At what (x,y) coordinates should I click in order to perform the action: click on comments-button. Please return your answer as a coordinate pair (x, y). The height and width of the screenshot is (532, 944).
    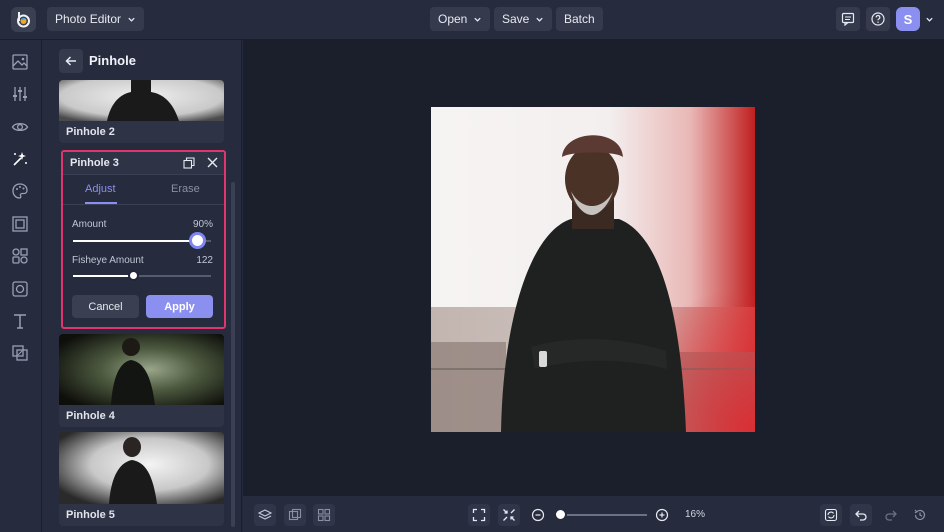
    Looking at the image, I should click on (848, 19).